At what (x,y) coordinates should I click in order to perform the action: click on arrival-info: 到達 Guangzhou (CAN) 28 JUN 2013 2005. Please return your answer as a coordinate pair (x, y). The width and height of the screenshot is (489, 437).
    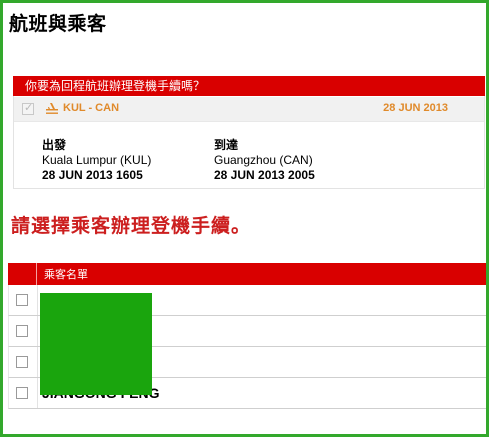
    Looking at the image, I should click on (264, 160).